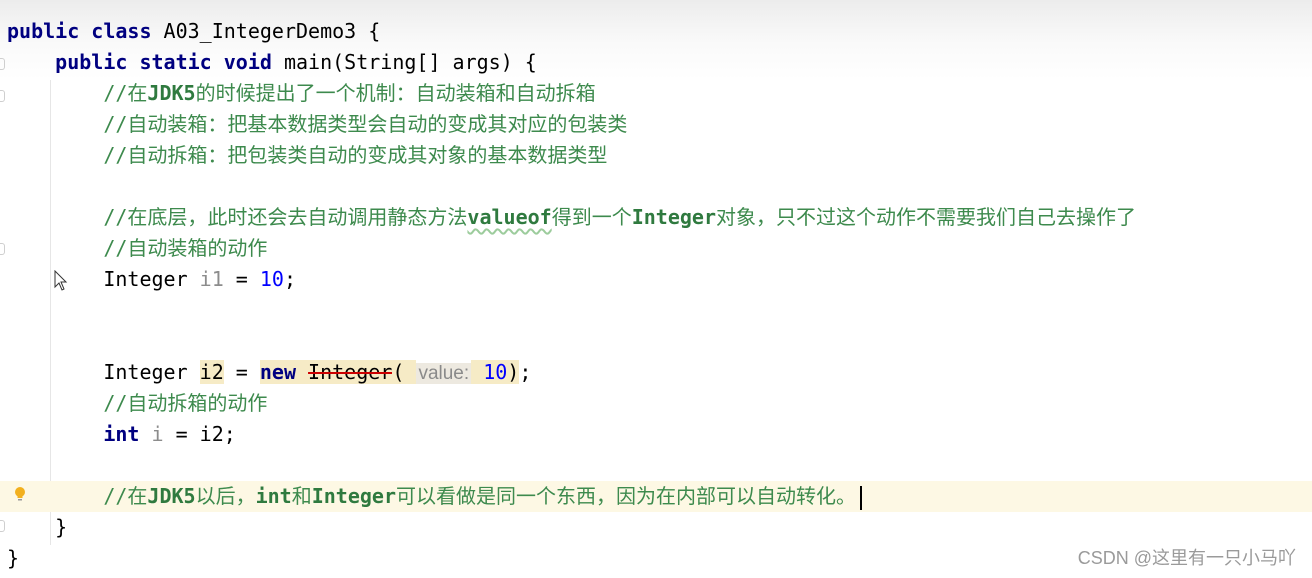  I want to click on parameter-hint: value:, so click(444, 373).